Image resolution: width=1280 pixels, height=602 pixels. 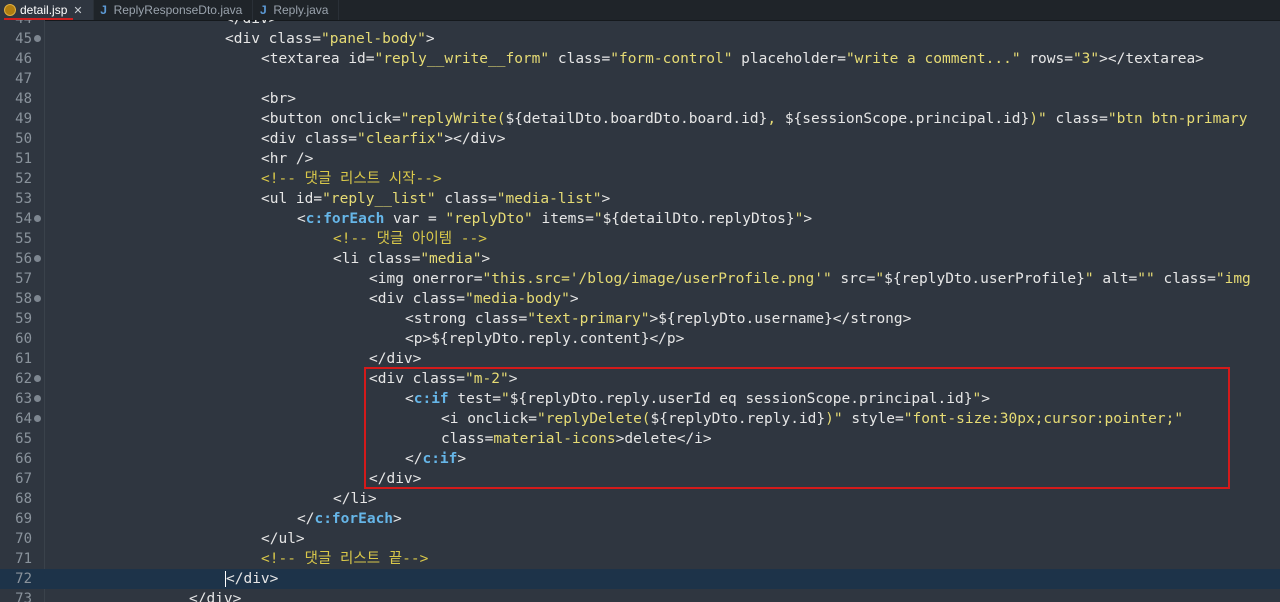 I want to click on code-token: "media-body", so click(x=517, y=299).